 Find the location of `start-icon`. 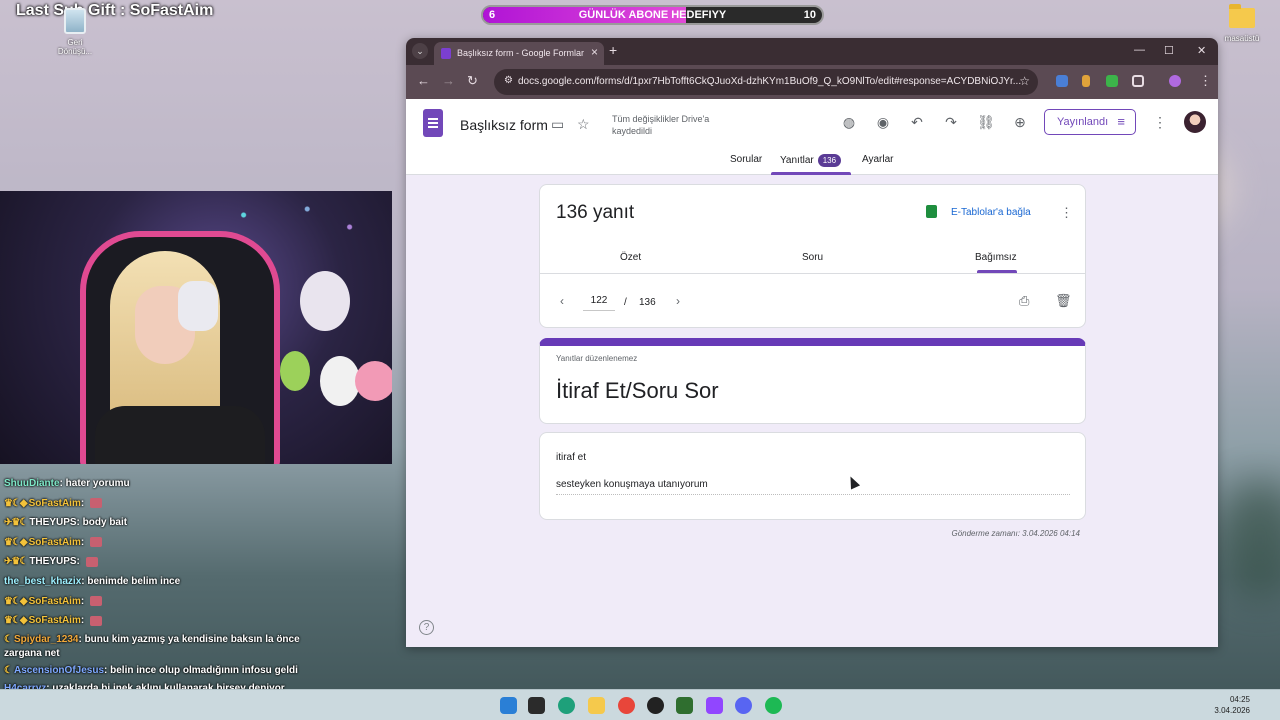

start-icon is located at coordinates (508, 705).